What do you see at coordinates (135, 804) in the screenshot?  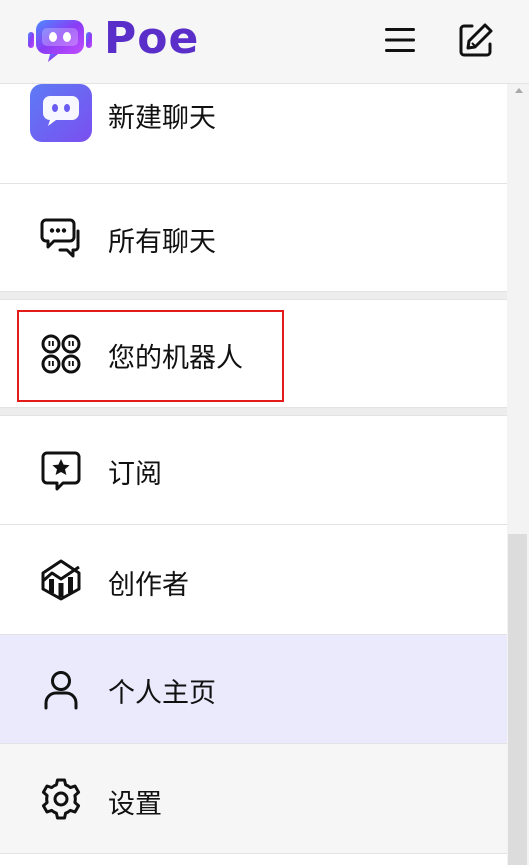 I see `menu-item-label: 设置` at bounding box center [135, 804].